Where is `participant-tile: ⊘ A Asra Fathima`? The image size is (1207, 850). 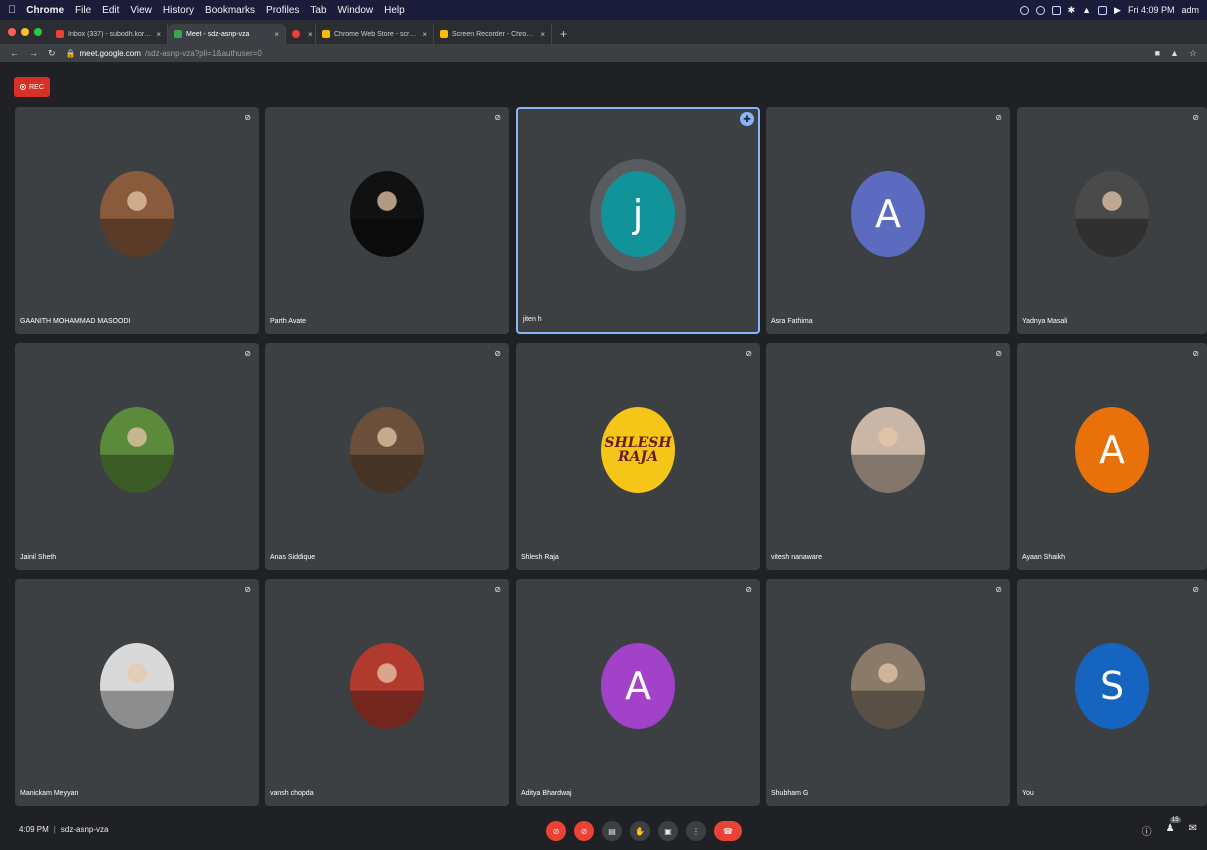
participant-tile: ⊘ A Asra Fathima is located at coordinates (888, 220).